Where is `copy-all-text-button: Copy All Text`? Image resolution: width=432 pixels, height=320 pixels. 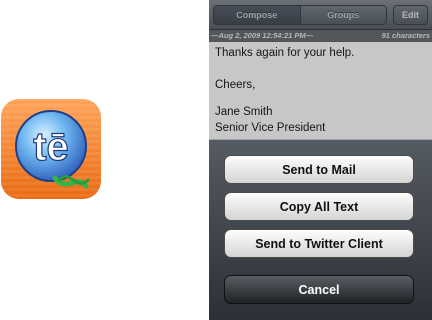
copy-all-text-button: Copy All Text is located at coordinates (319, 206).